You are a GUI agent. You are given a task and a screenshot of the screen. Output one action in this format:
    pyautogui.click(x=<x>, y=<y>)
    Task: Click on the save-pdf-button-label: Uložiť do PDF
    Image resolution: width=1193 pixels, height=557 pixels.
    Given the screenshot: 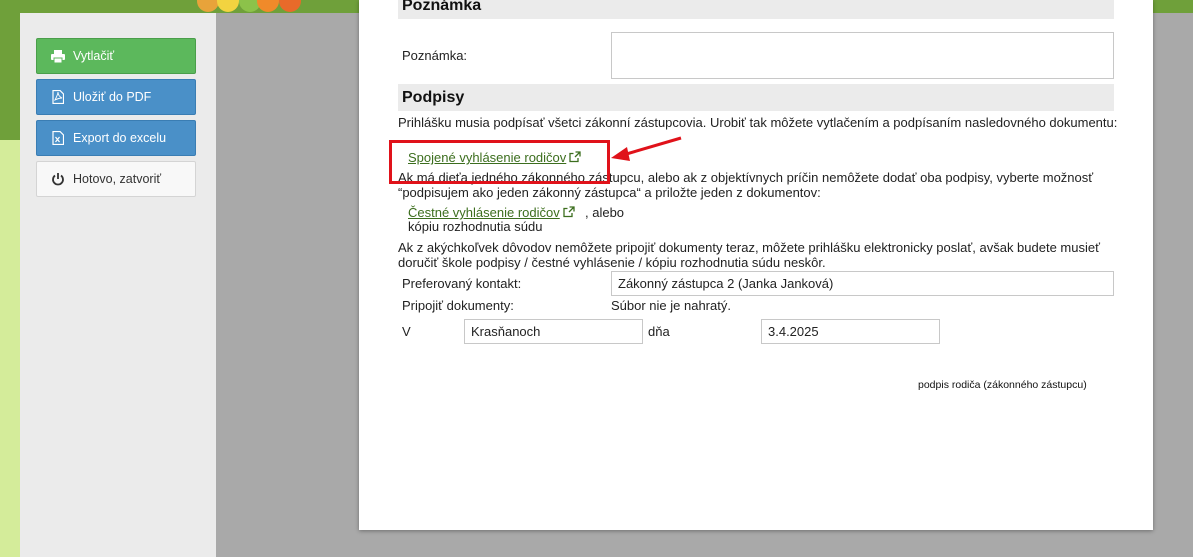 What is the action you would take?
    pyautogui.click(x=112, y=97)
    